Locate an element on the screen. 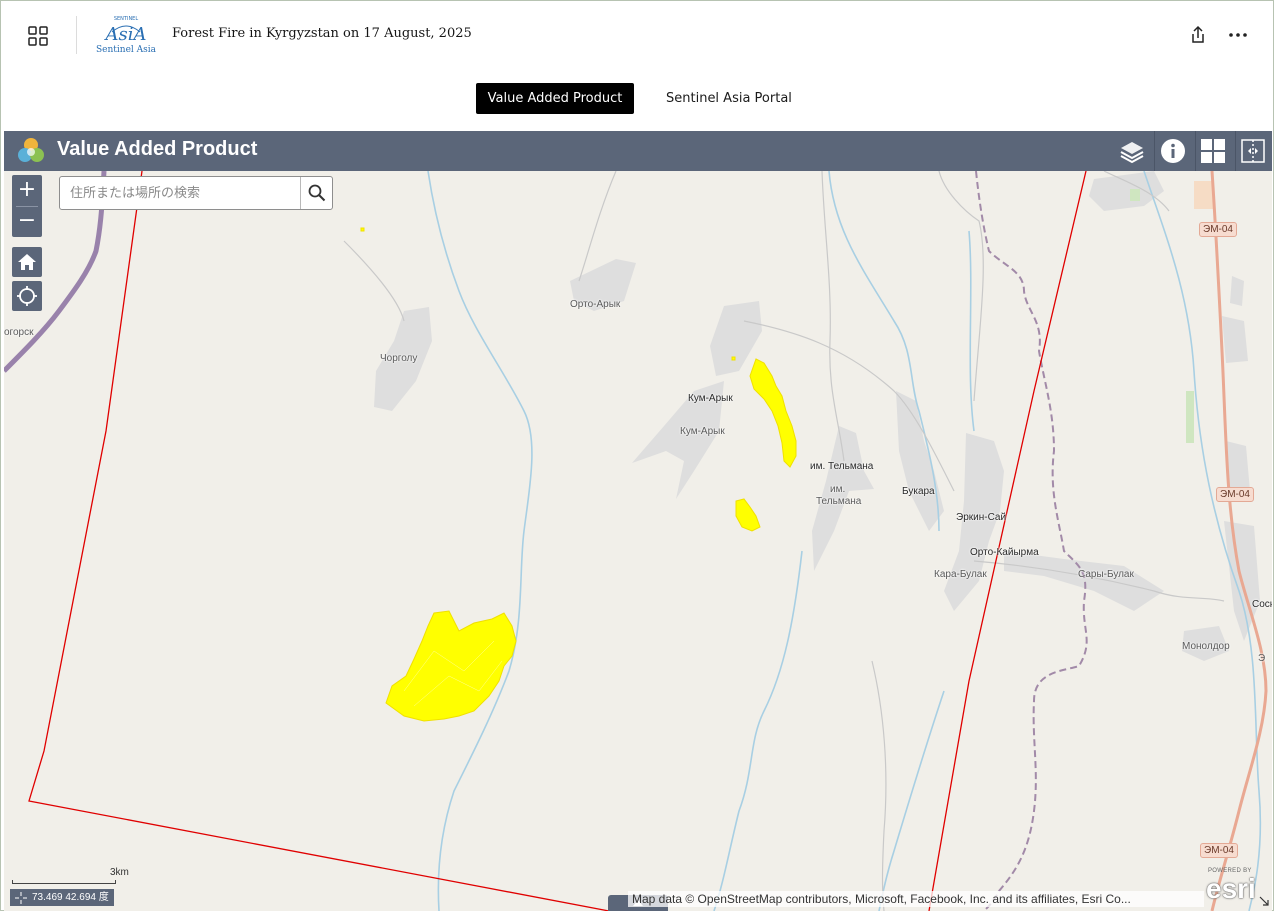 Image resolution: width=1276 pixels, height=913 pixels. esri-logo: POWERED BY esri is located at coordinates (1236, 888).